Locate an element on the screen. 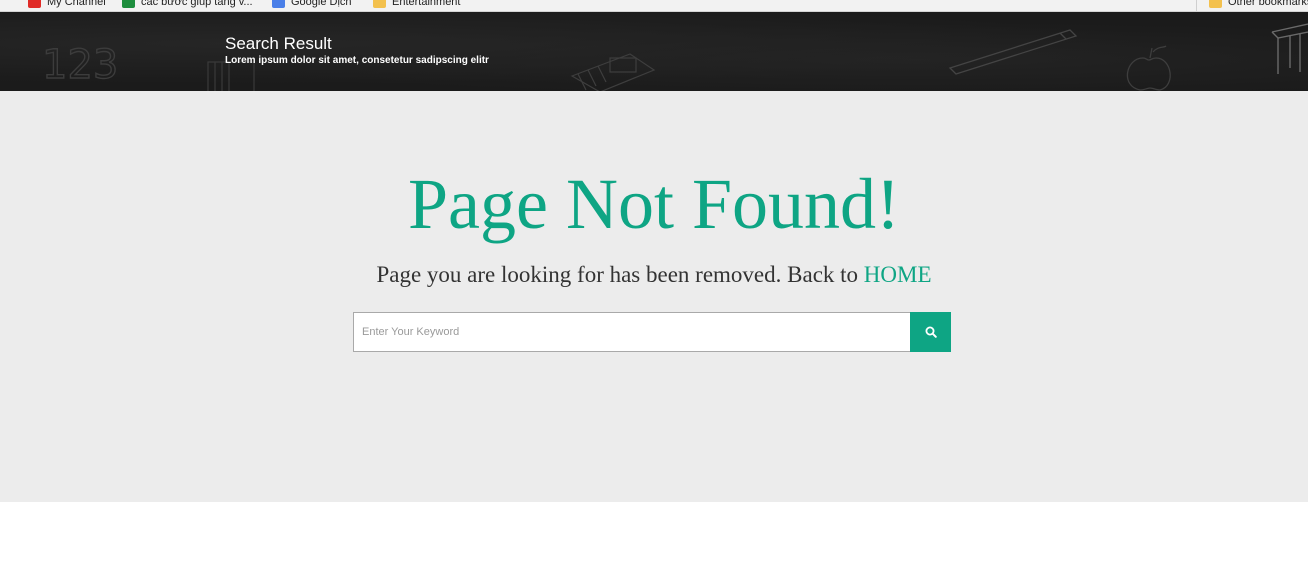  chalk-book-icon is located at coordinates (231, 76).